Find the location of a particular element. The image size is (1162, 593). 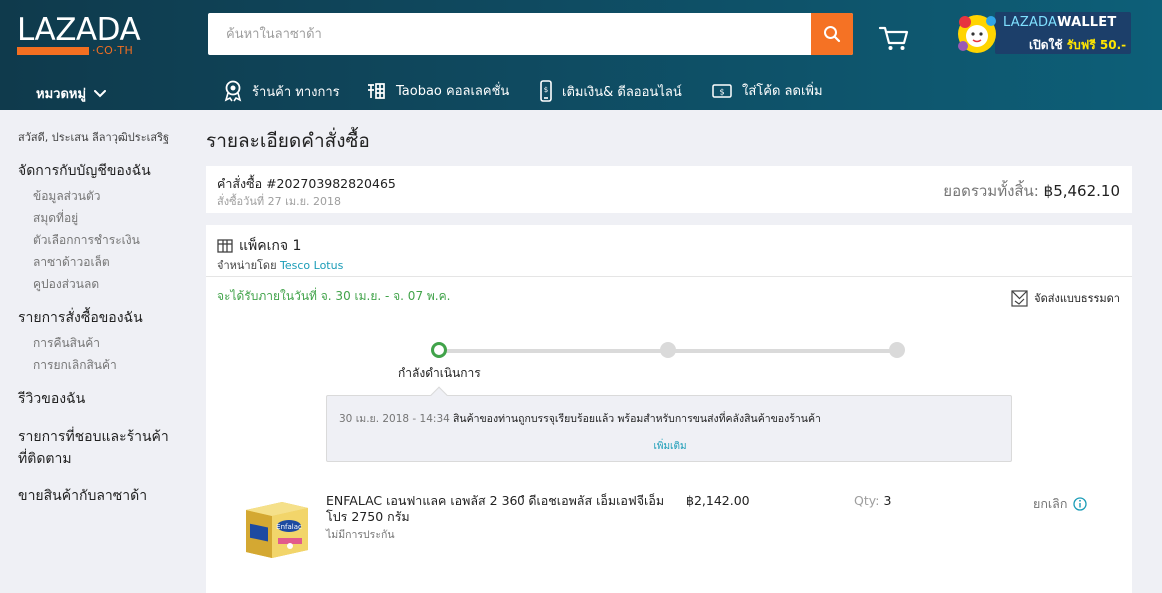

quantity-label: Qty: is located at coordinates (867, 500).